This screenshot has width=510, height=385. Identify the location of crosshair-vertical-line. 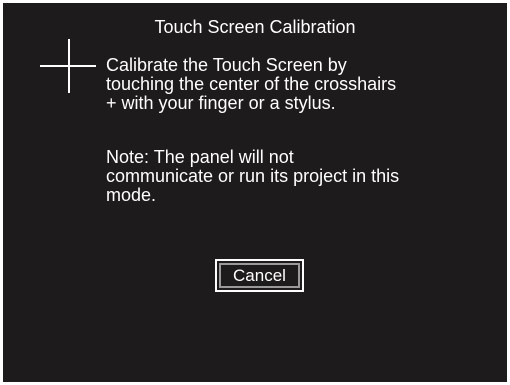
(69, 66).